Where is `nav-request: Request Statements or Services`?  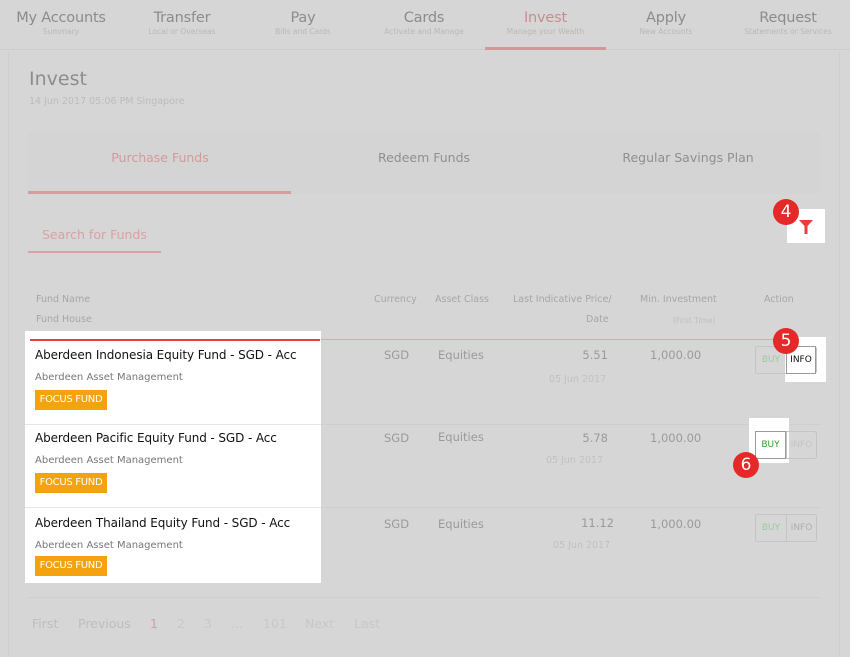 nav-request: Request Statements or Services is located at coordinates (788, 25).